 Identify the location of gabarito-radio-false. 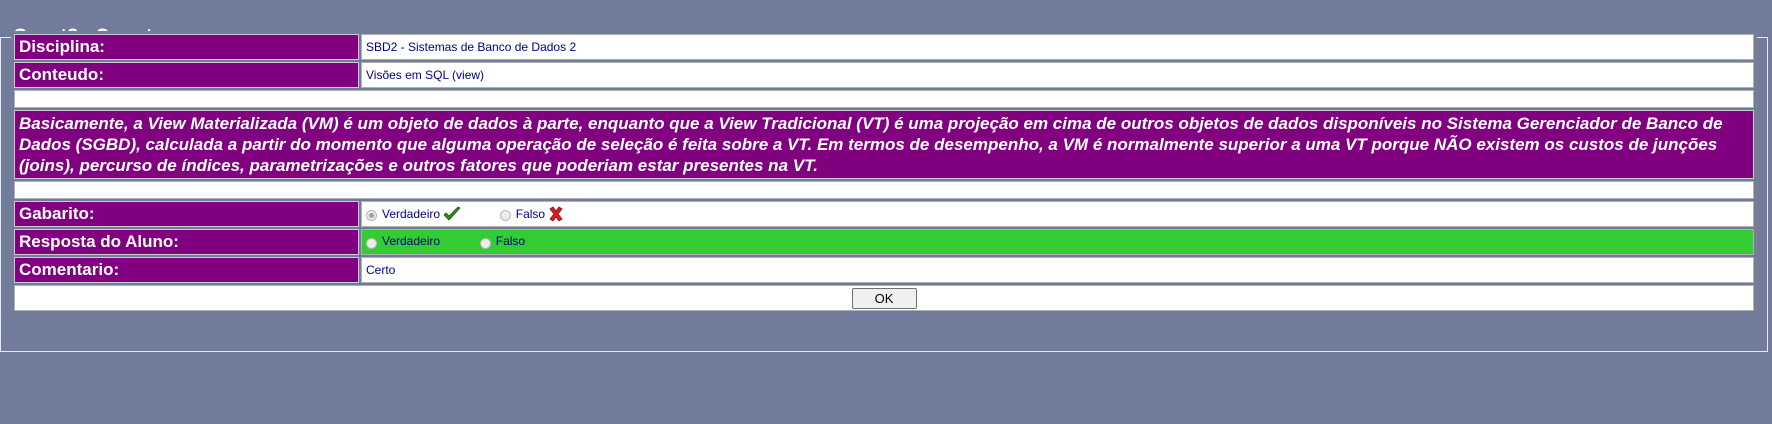
(505, 216).